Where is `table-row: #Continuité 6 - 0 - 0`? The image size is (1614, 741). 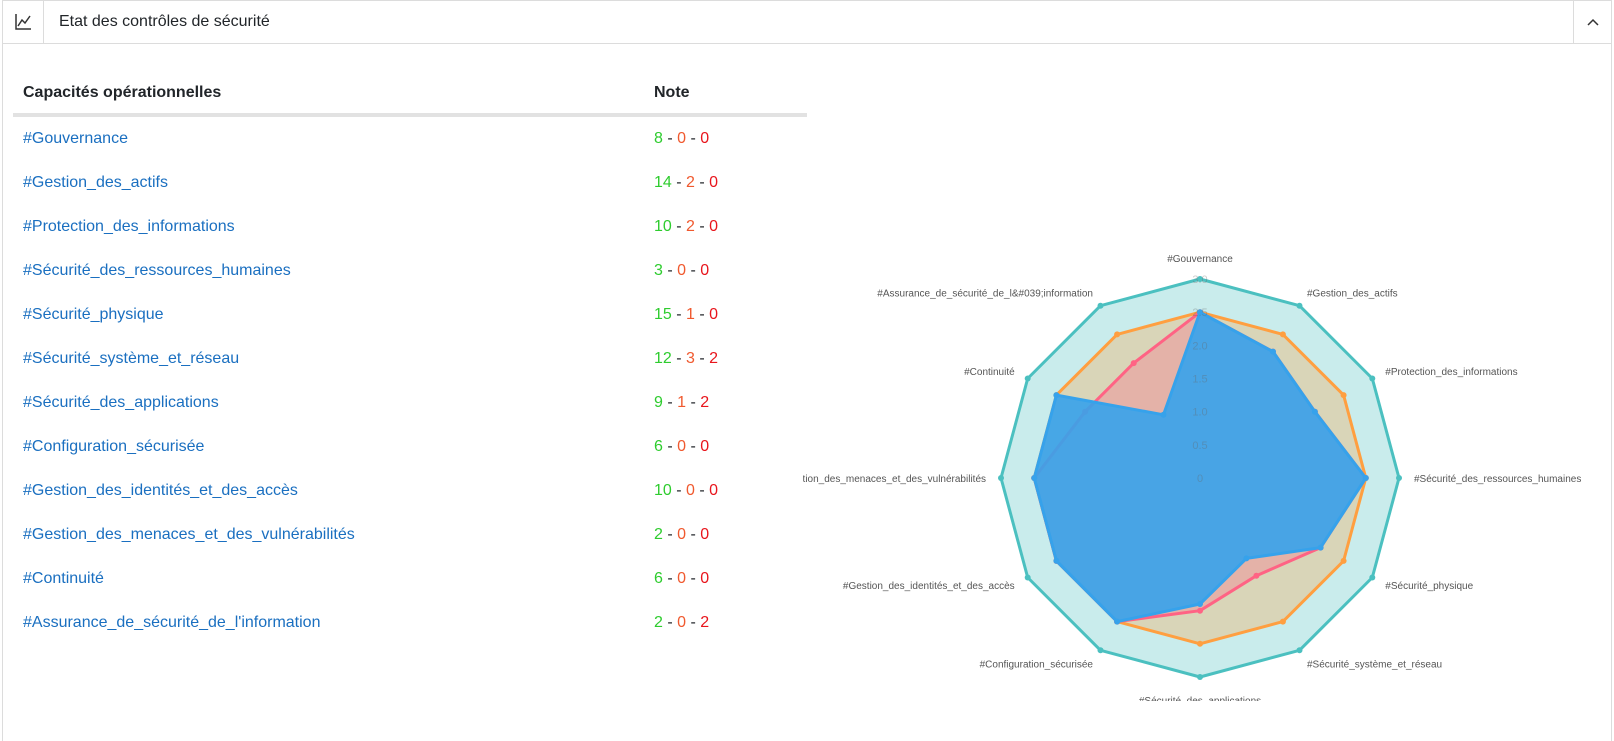
table-row: #Continuité 6 - 0 - 0 is located at coordinates (410, 579).